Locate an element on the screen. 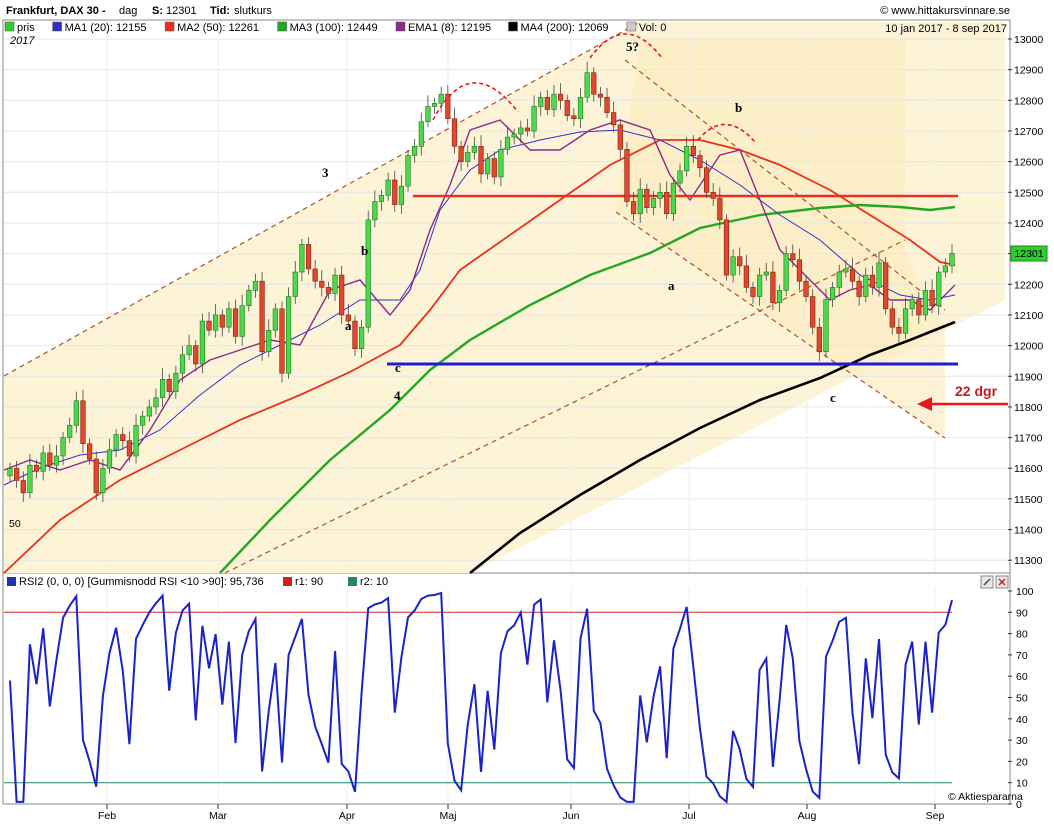 The image size is (1054, 828). last-value: 12301 is located at coordinates (181, 11).